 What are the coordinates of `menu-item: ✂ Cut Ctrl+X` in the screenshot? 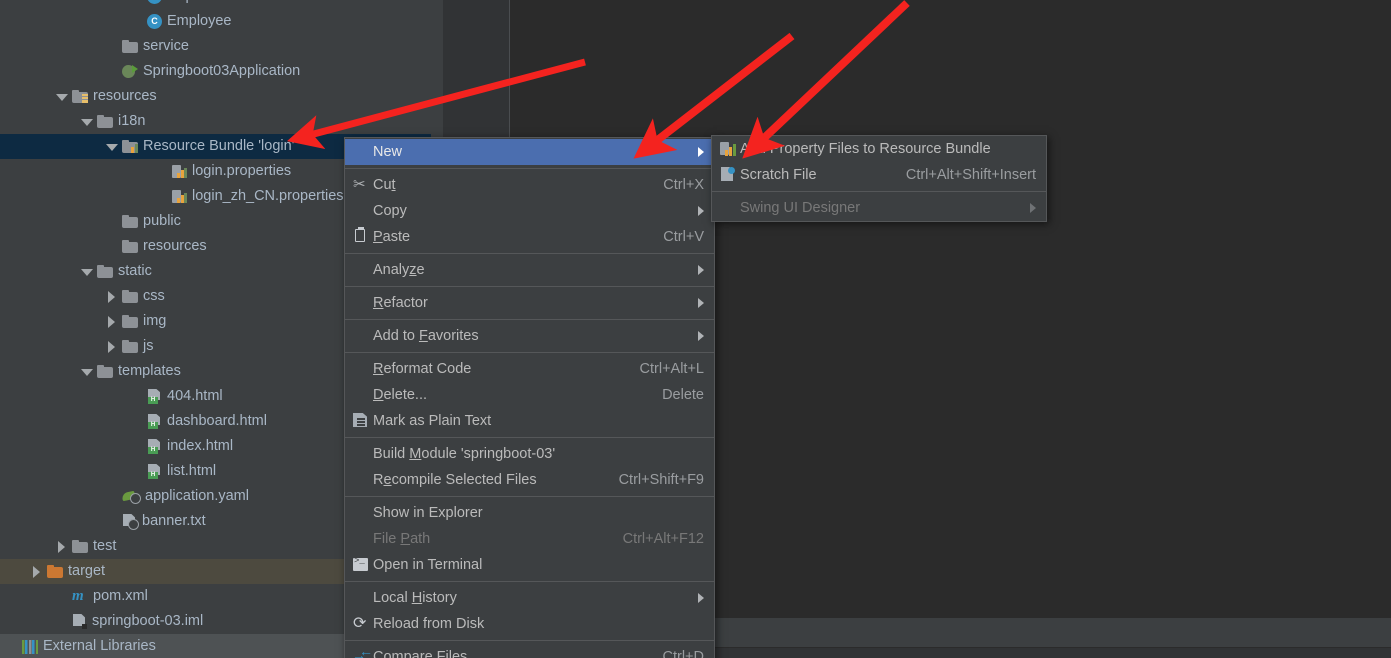 It's located at (529, 185).